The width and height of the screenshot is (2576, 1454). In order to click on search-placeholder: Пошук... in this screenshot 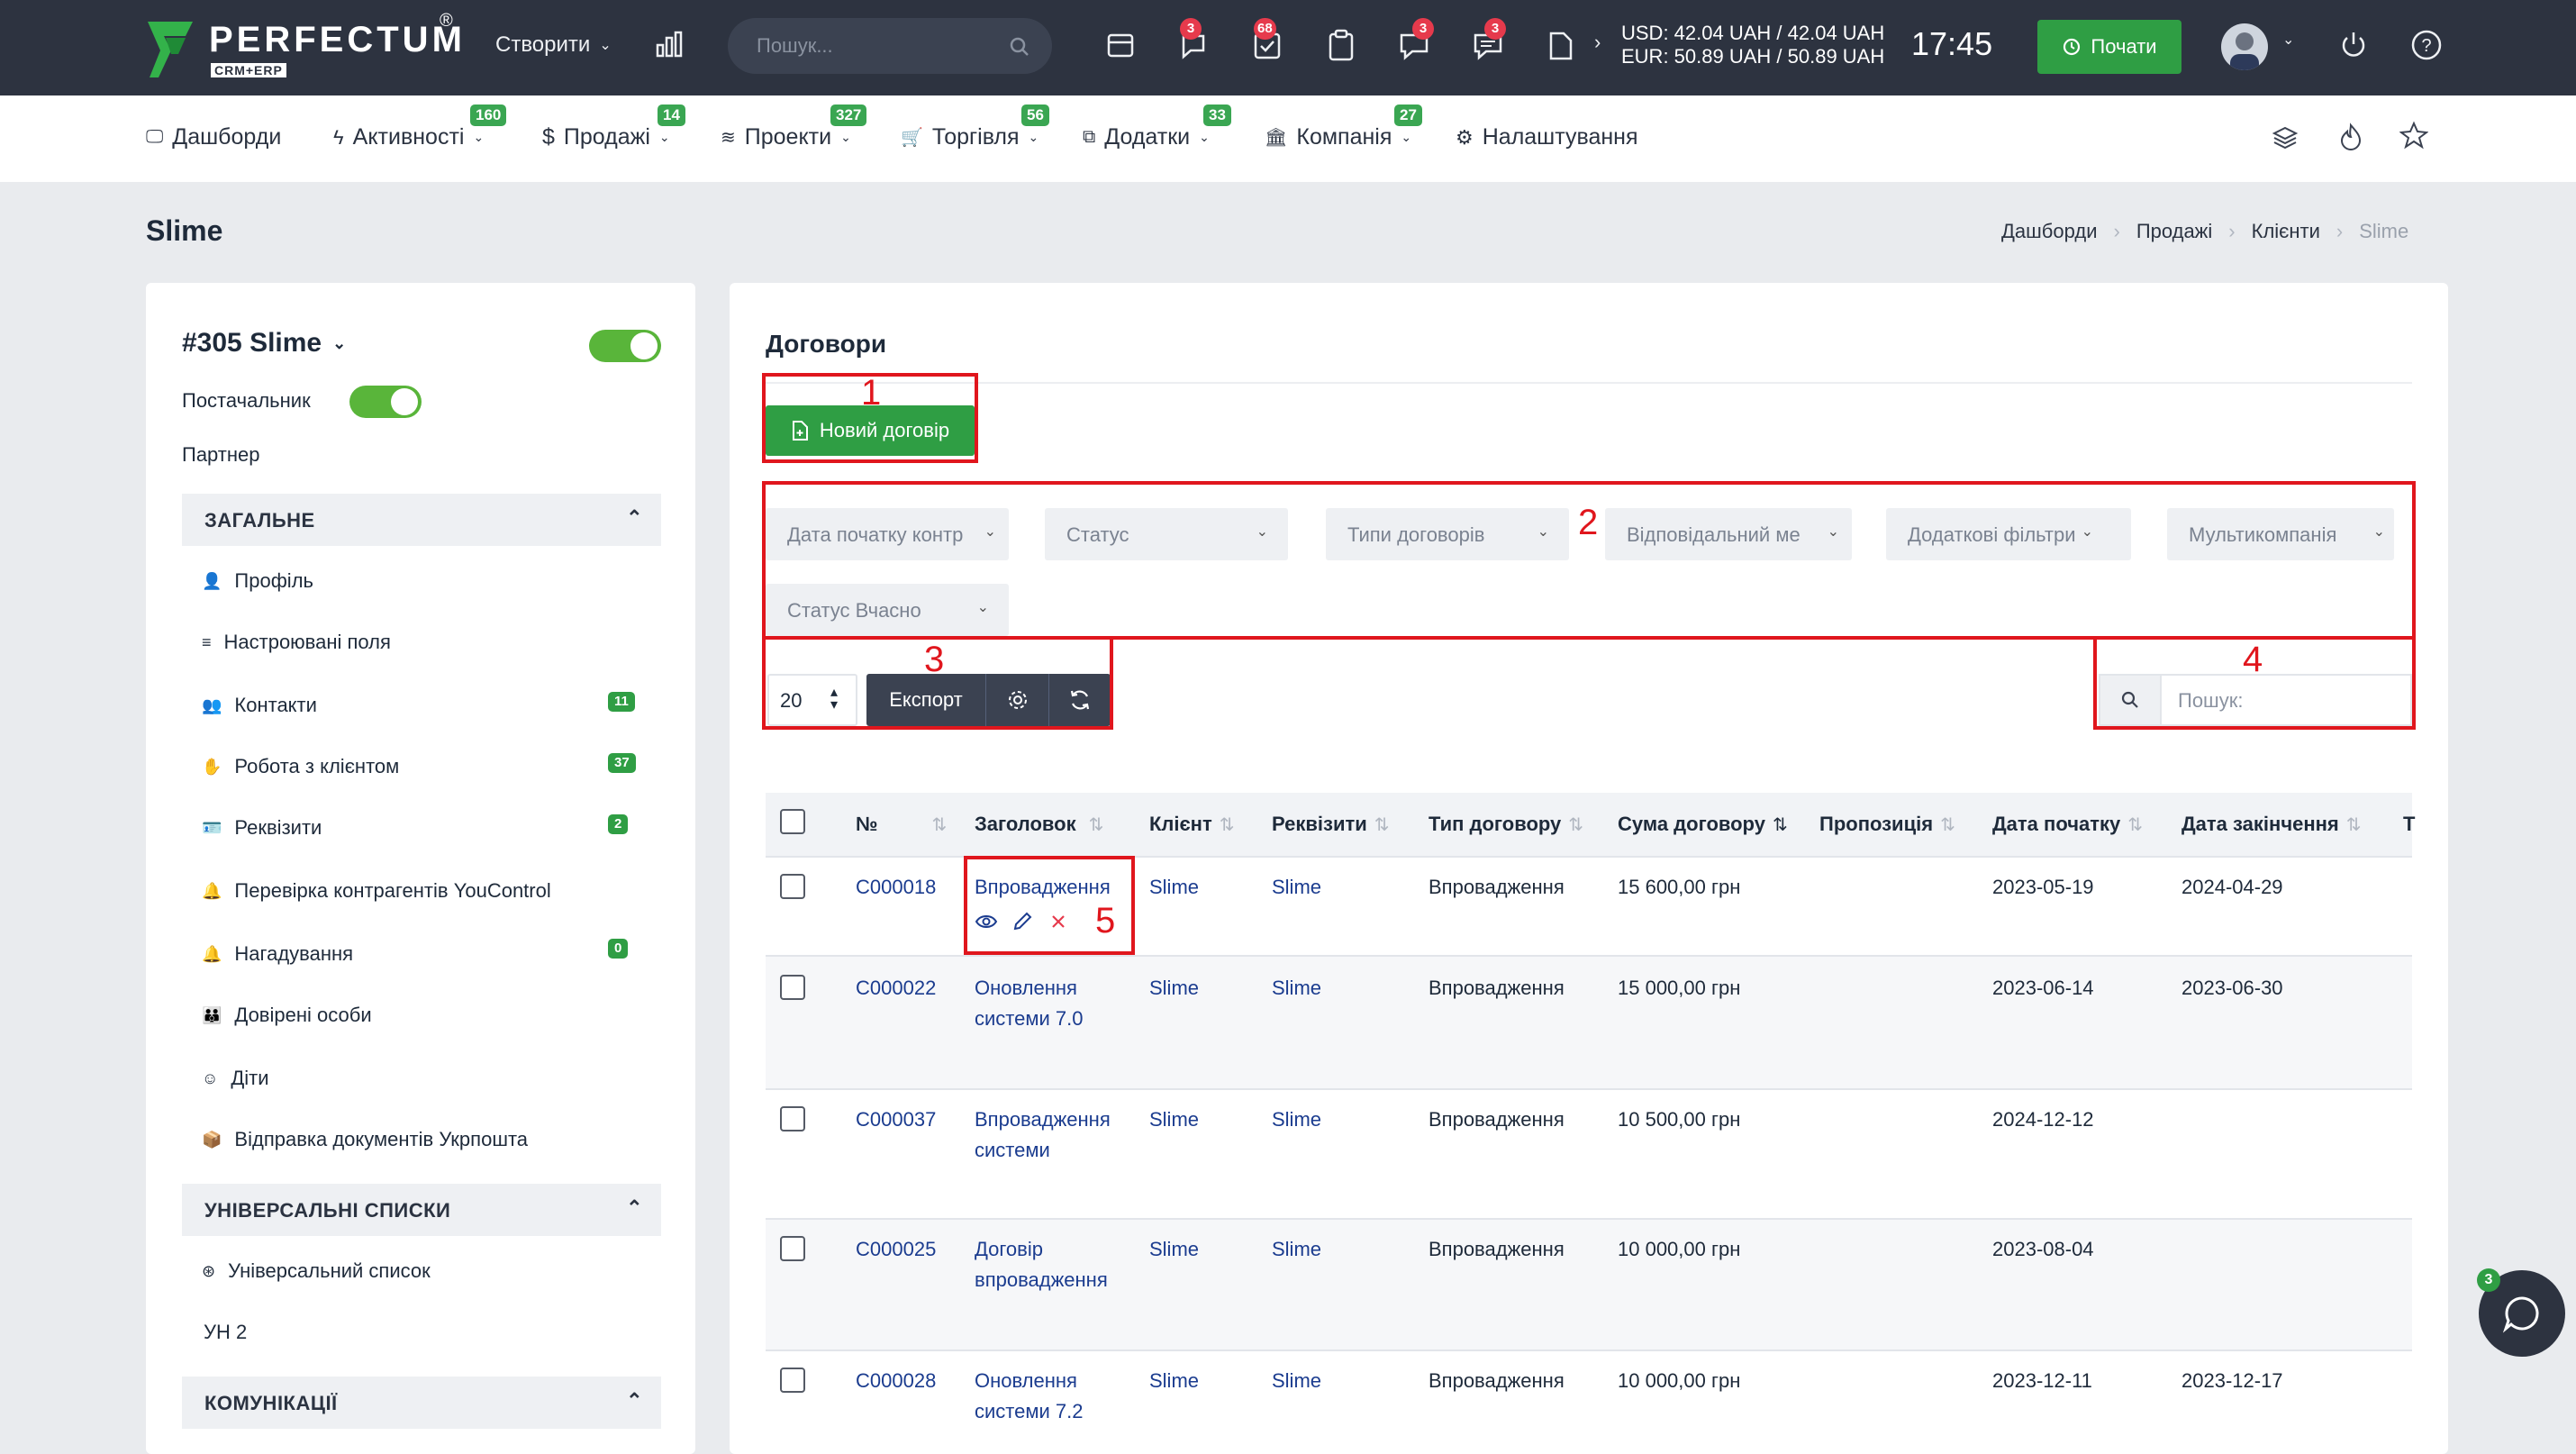, I will do `click(795, 46)`.